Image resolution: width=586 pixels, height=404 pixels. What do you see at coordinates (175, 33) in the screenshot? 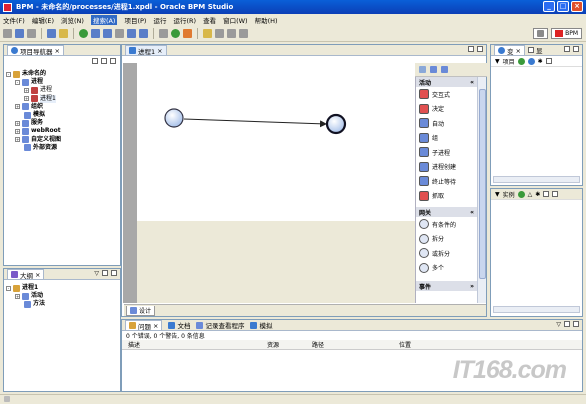
I see `run-dropdown-icon` at bounding box center [175, 33].